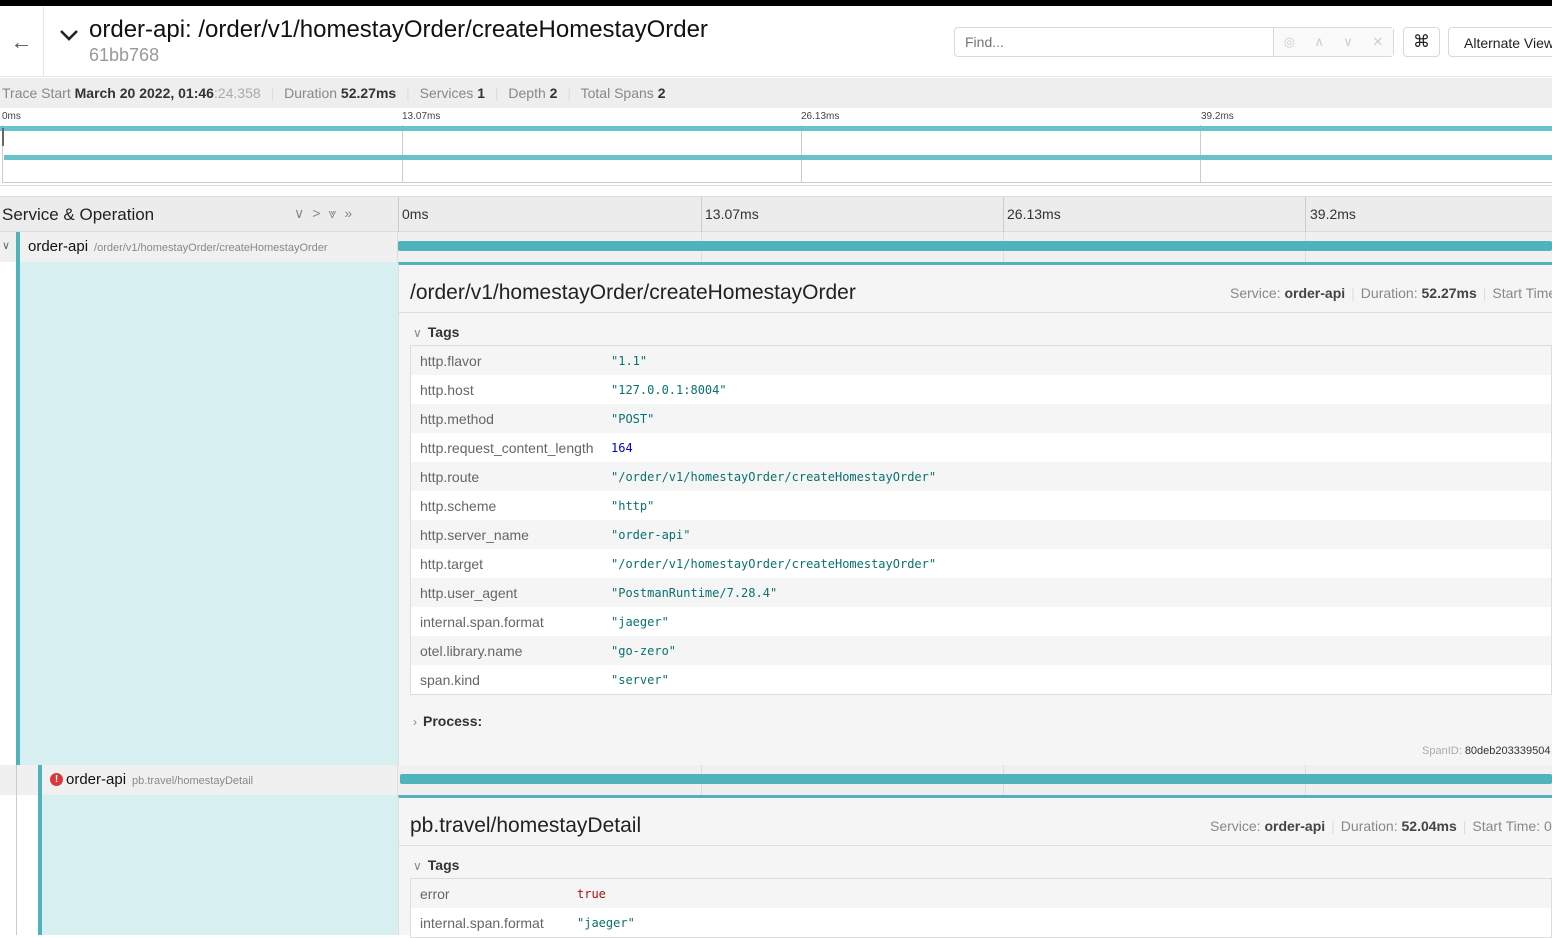  Describe the element at coordinates (640, 679) in the screenshot. I see `tag-value: "server"` at that location.